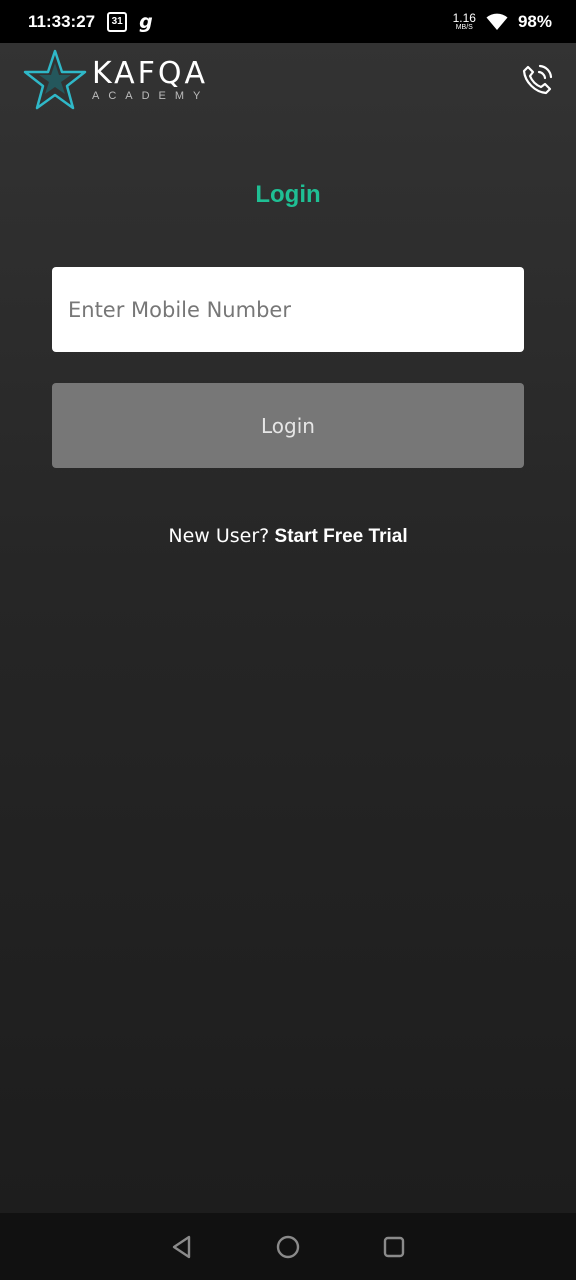 The height and width of the screenshot is (1280, 576). What do you see at coordinates (288, 83) in the screenshot?
I see `app-header: KAFQA ACADEMY` at bounding box center [288, 83].